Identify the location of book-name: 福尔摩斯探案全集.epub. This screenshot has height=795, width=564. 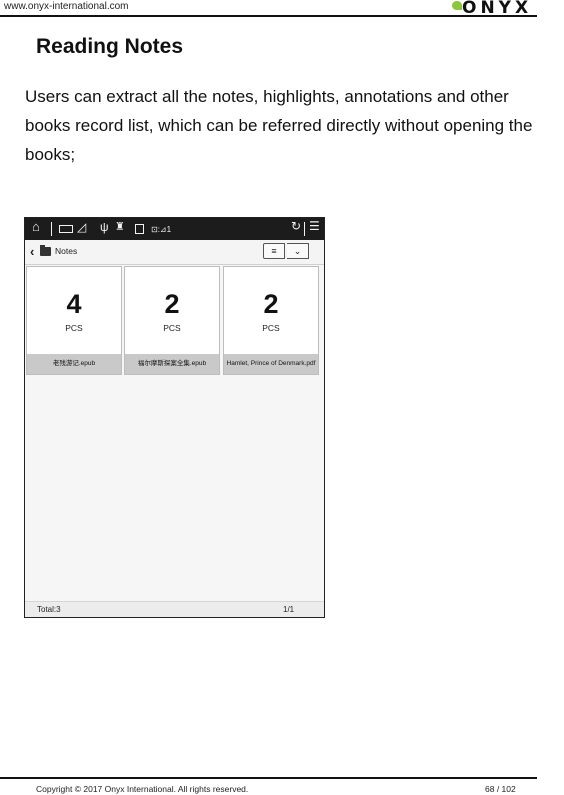
(172, 364).